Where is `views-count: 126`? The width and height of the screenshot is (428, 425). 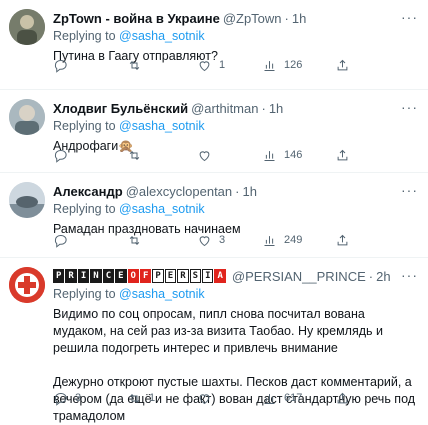
views-count: 126 is located at coordinates (293, 65).